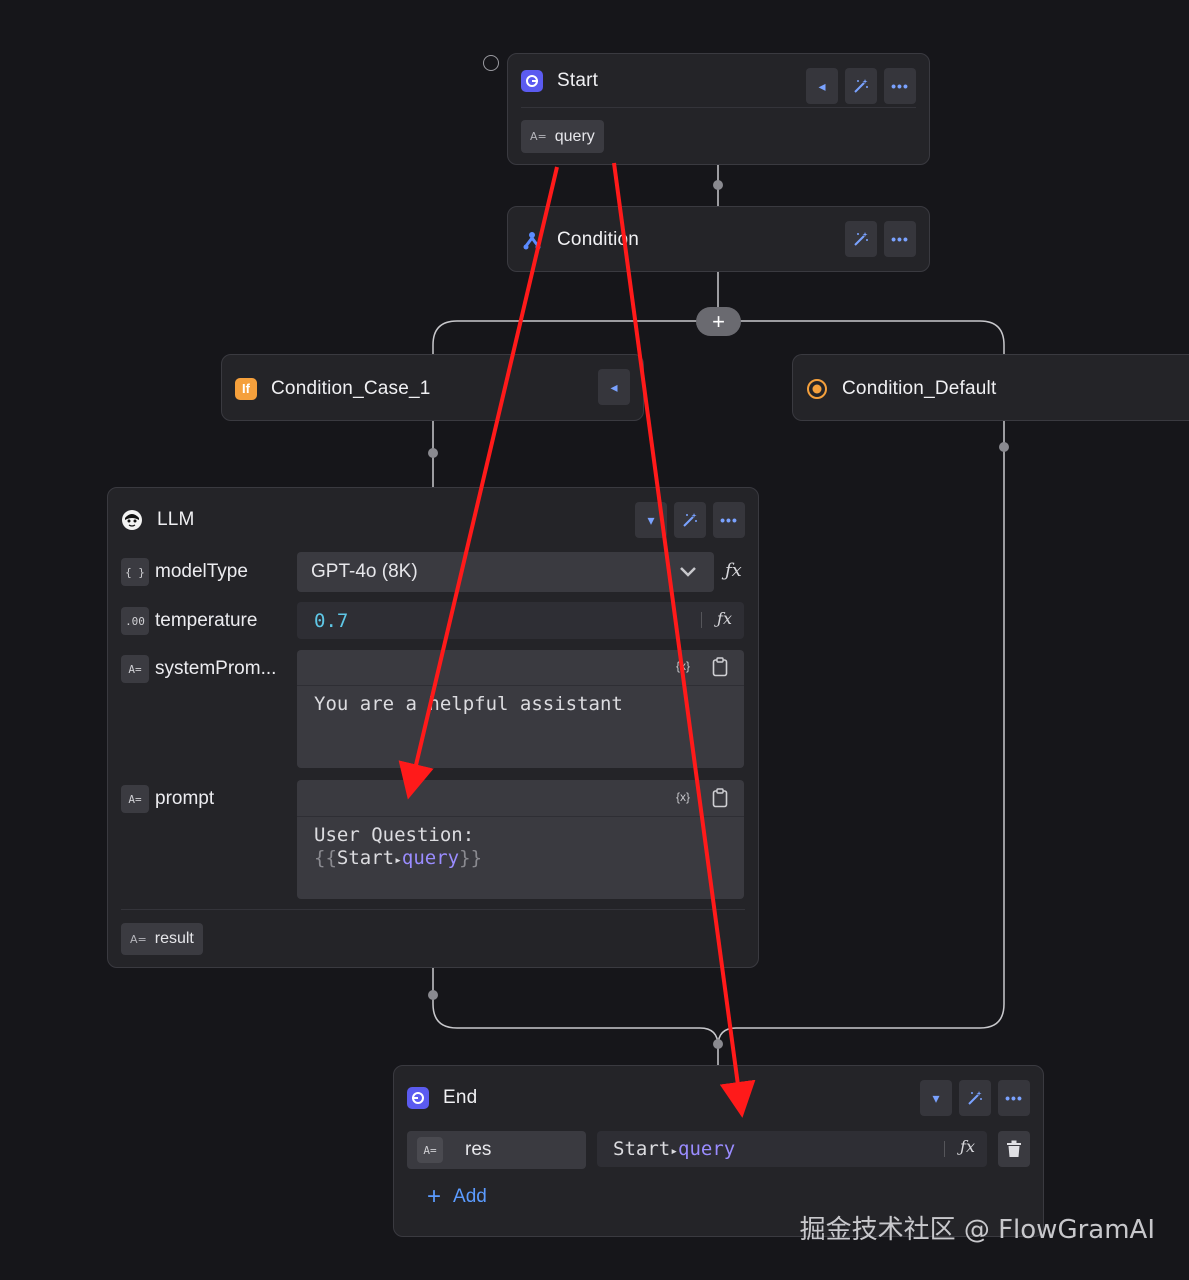  I want to click on watermark: 掘金技术社区 @ FlowGramAI, so click(977, 1230).